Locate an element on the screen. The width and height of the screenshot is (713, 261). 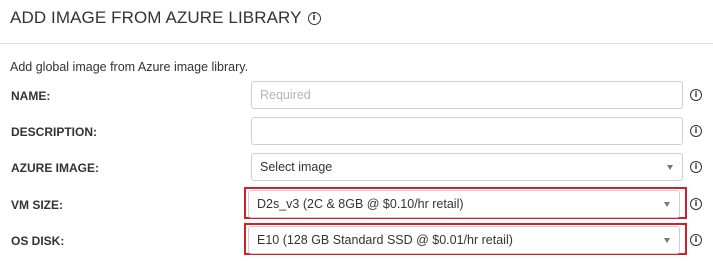
description-field-wrapper is located at coordinates (467, 131).